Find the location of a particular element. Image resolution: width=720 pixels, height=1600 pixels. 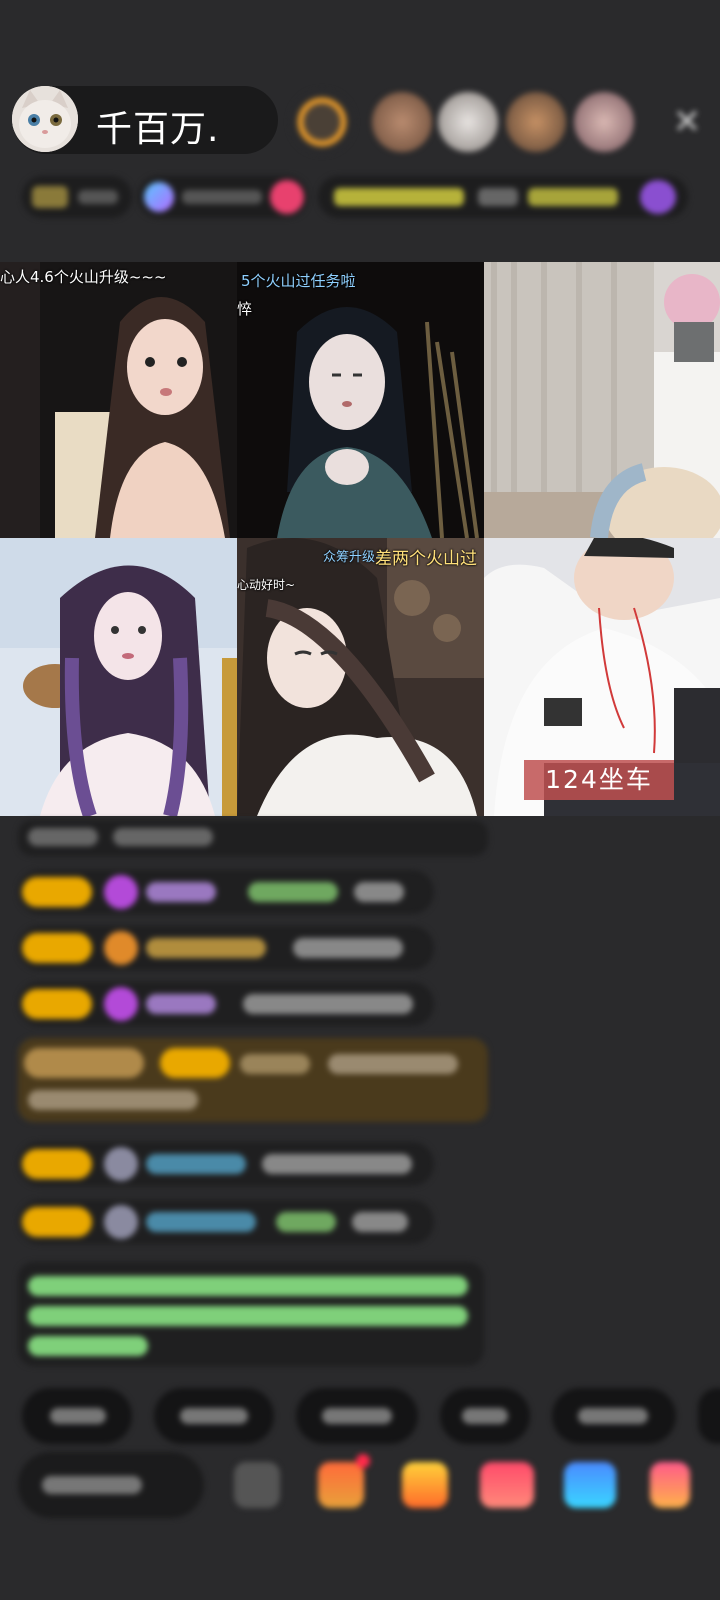

video-cell-6: 124坐车 is located at coordinates (602, 677).